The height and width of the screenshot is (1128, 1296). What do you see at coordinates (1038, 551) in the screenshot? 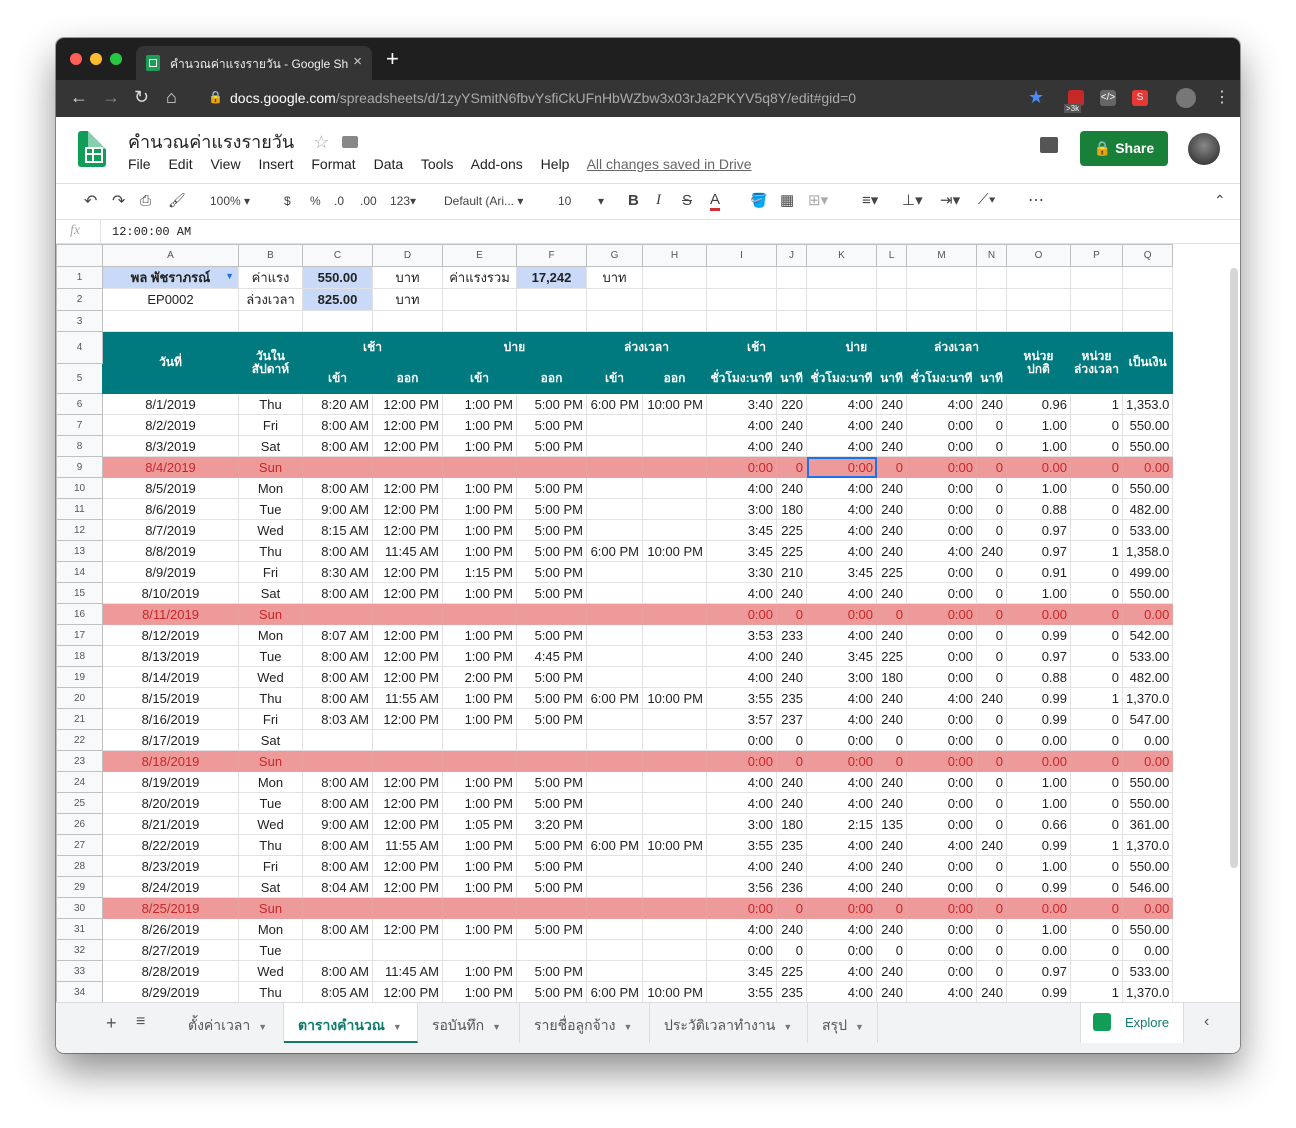
I see `cell: 0.97` at bounding box center [1038, 551].